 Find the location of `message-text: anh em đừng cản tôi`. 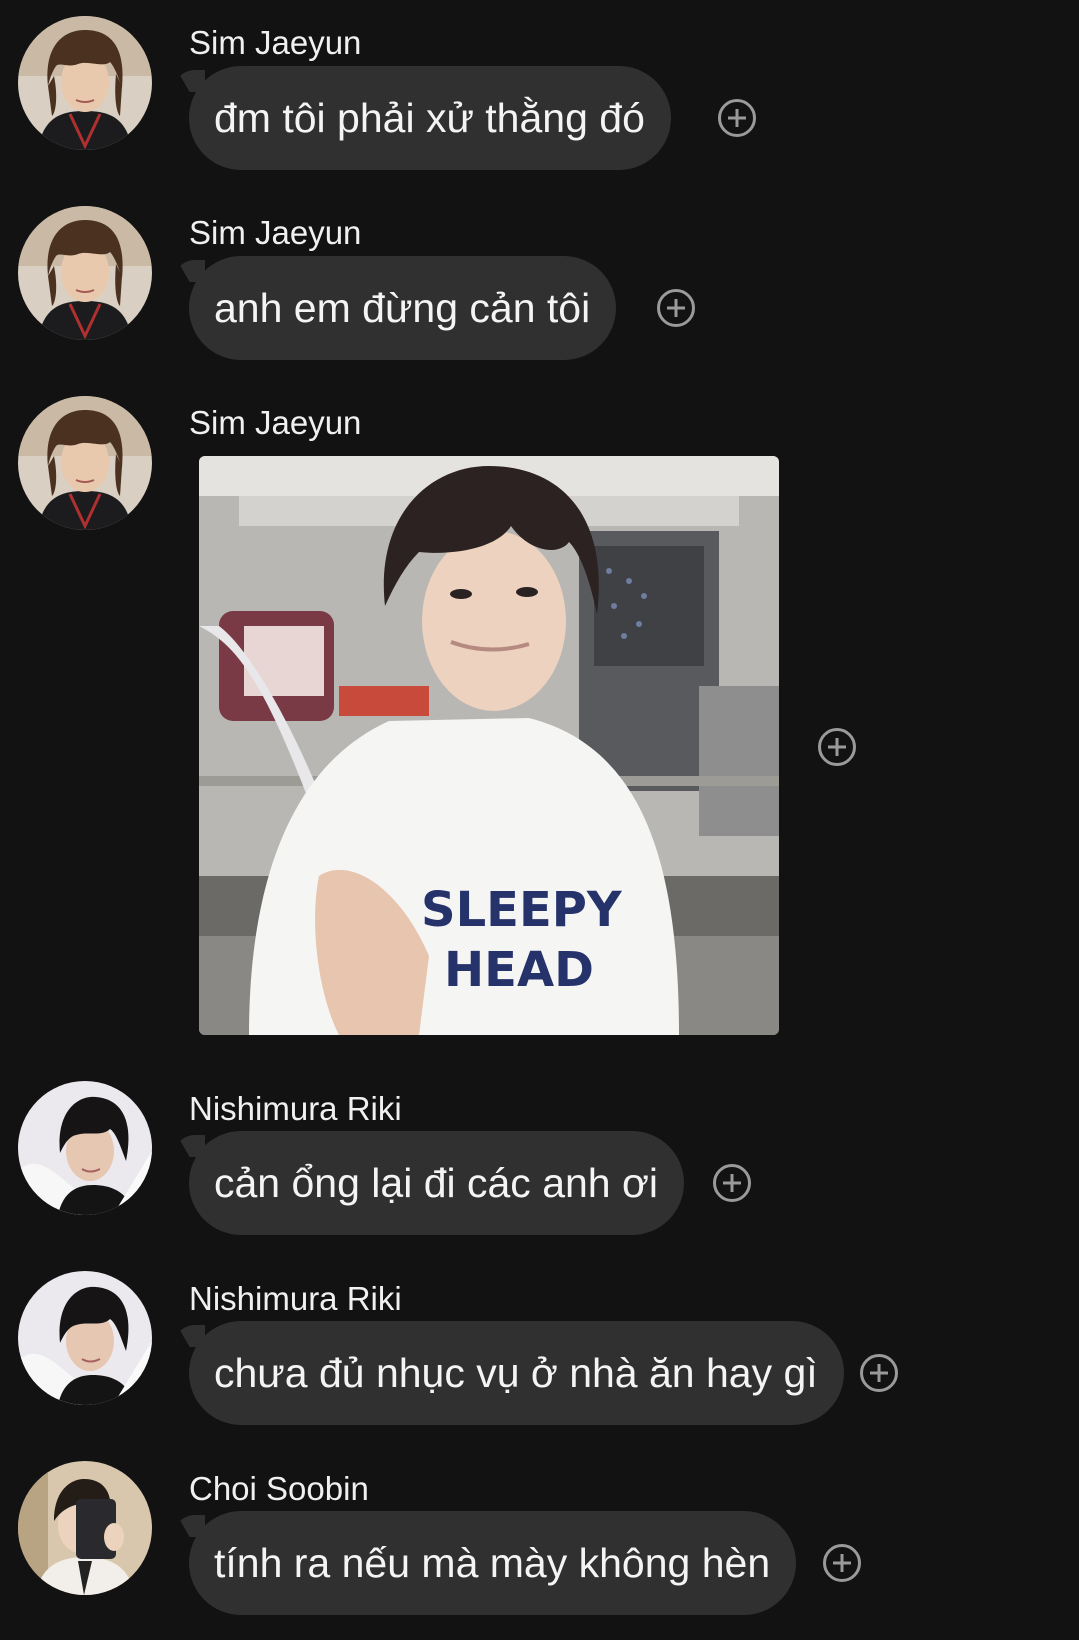

message-text: anh em đừng cản tôi is located at coordinates (402, 307).